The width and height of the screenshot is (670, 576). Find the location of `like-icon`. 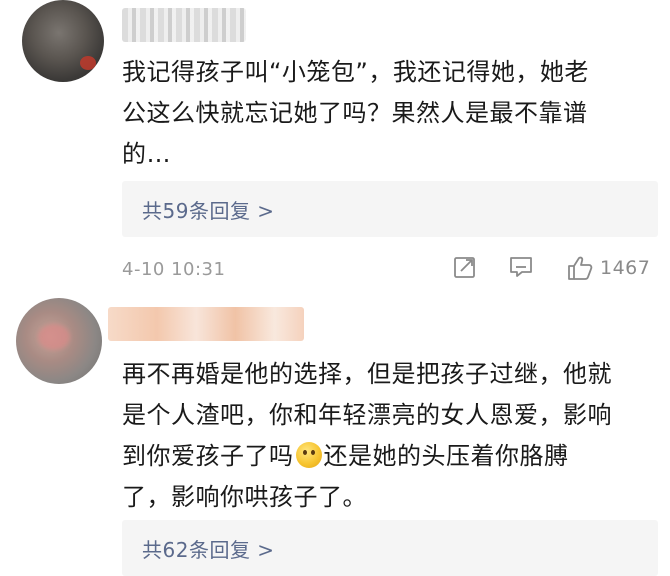

like-icon is located at coordinates (580, 268).